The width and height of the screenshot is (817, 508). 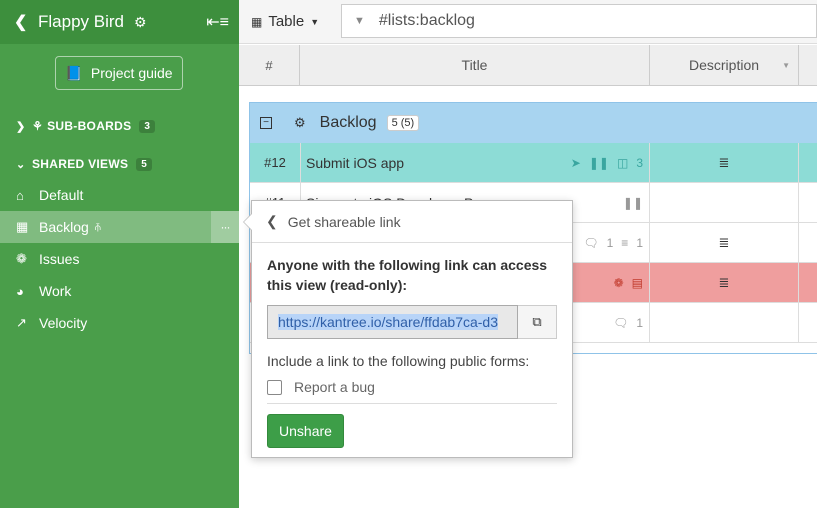 I want to click on sub-boards-count: 3, so click(x=147, y=126).